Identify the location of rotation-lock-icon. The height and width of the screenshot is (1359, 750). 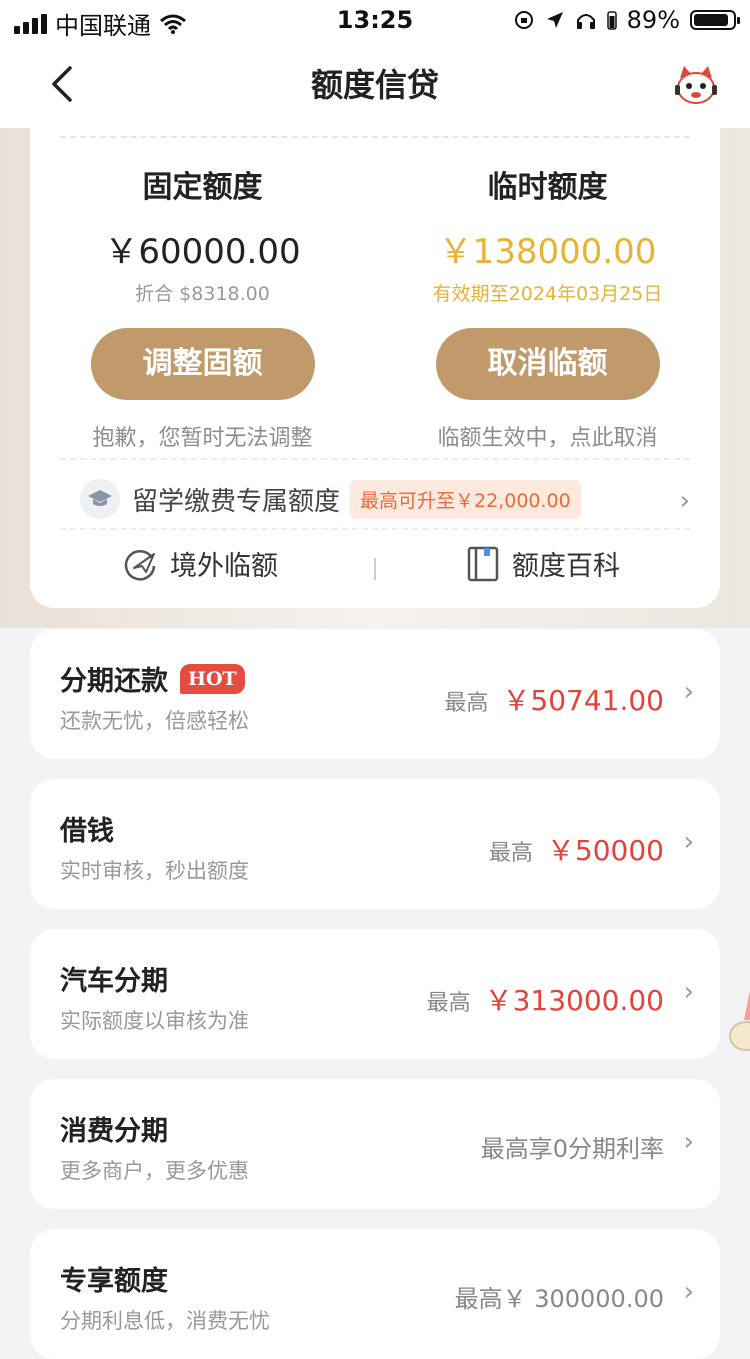
(523, 20).